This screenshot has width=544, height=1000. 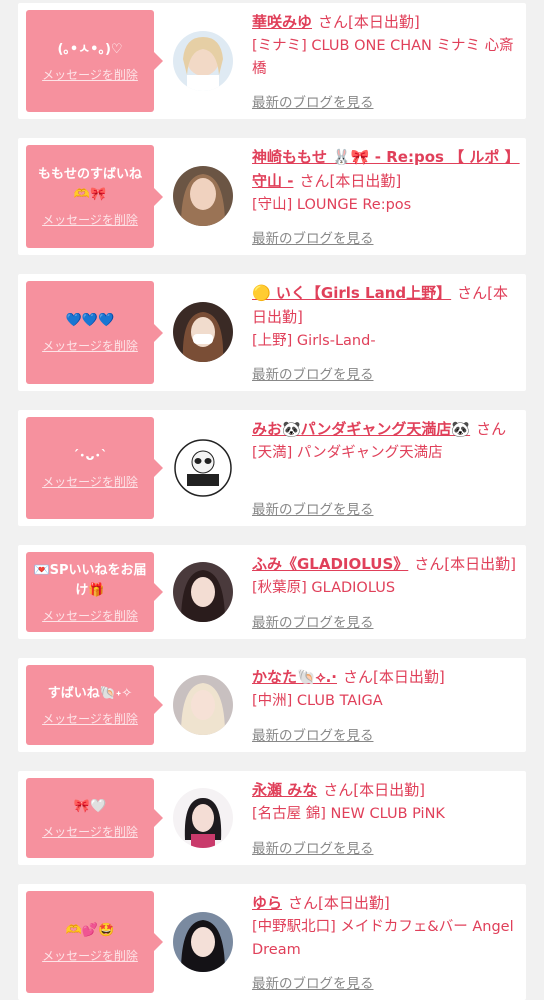 What do you see at coordinates (90, 320) in the screenshot?
I see `message-text: 💙💙💙` at bounding box center [90, 320].